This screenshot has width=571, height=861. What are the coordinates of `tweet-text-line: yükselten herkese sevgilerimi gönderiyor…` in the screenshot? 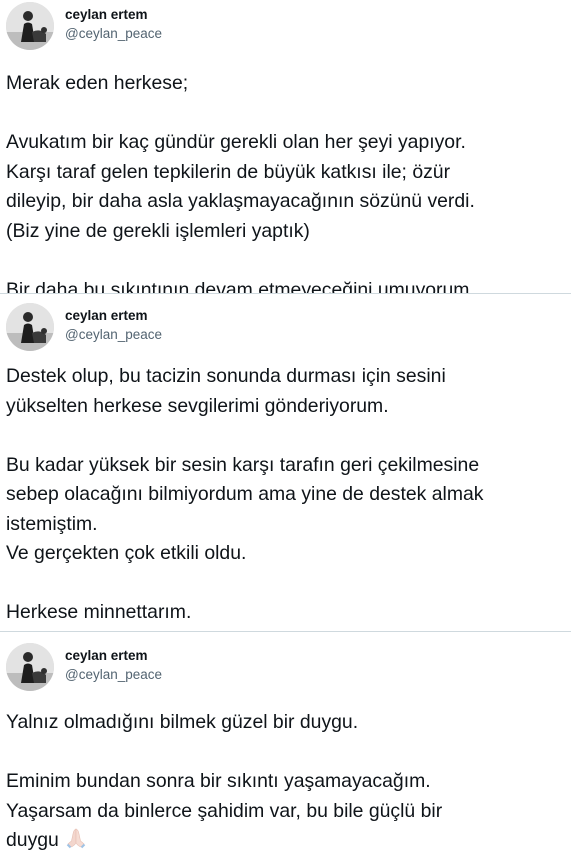 It's located at (197, 405).